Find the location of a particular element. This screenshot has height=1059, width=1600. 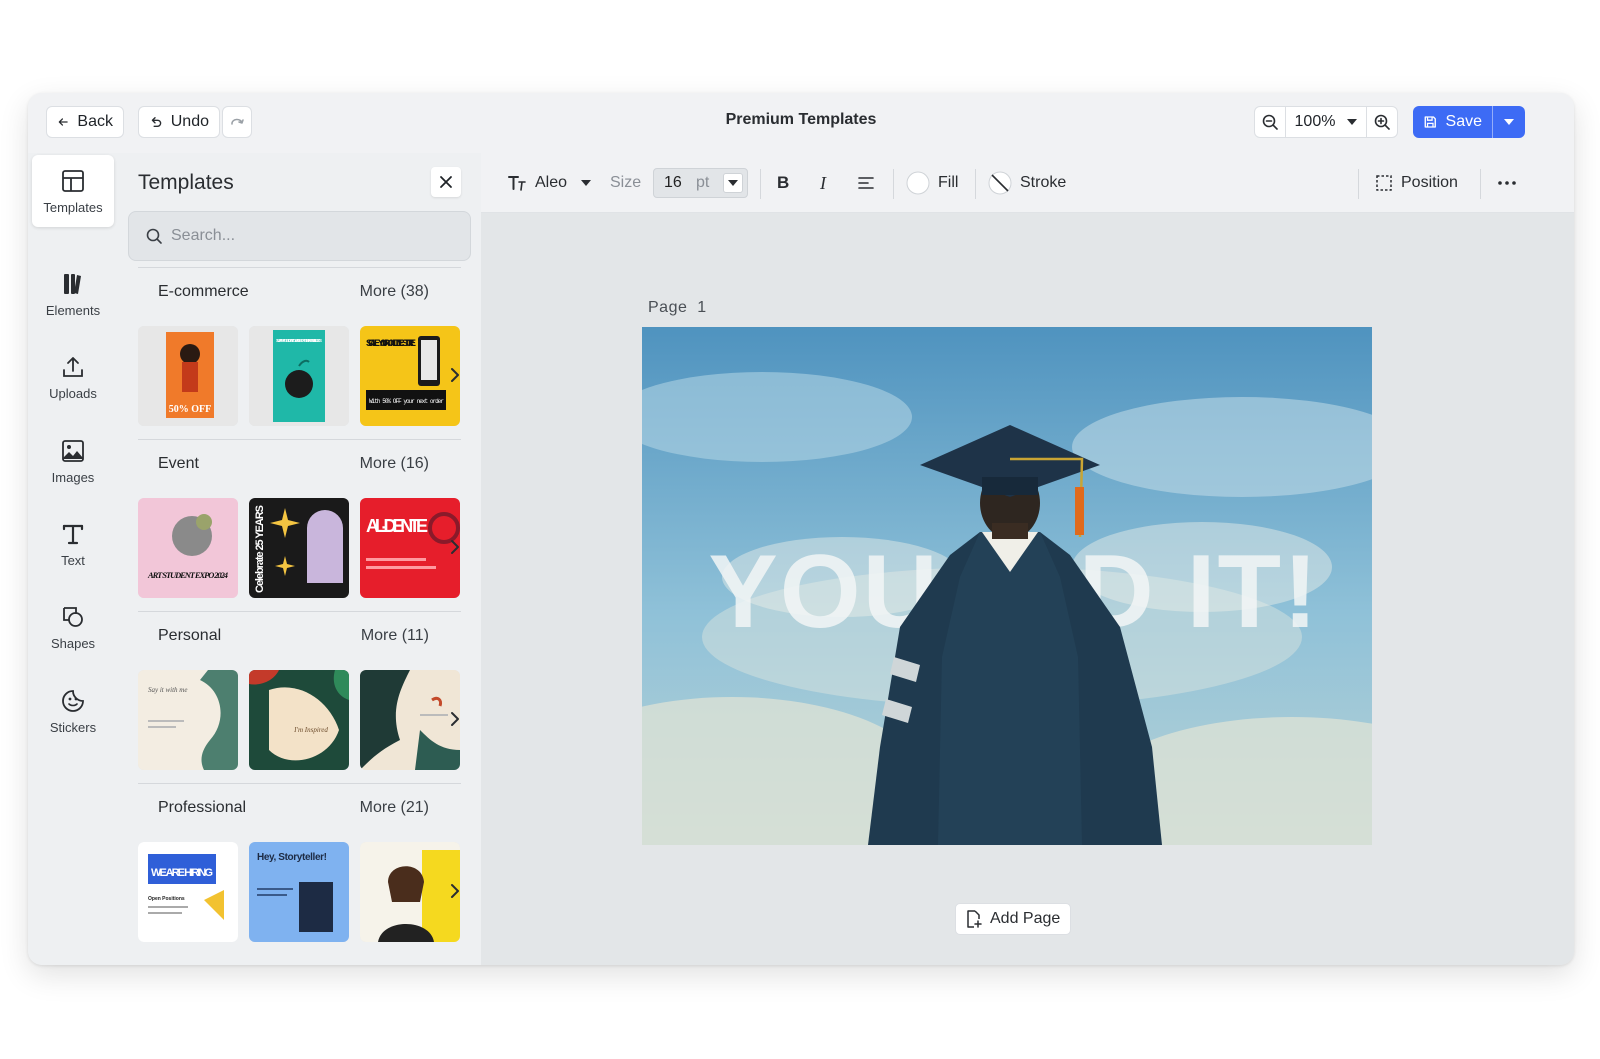

redo-icon is located at coordinates (237, 121).